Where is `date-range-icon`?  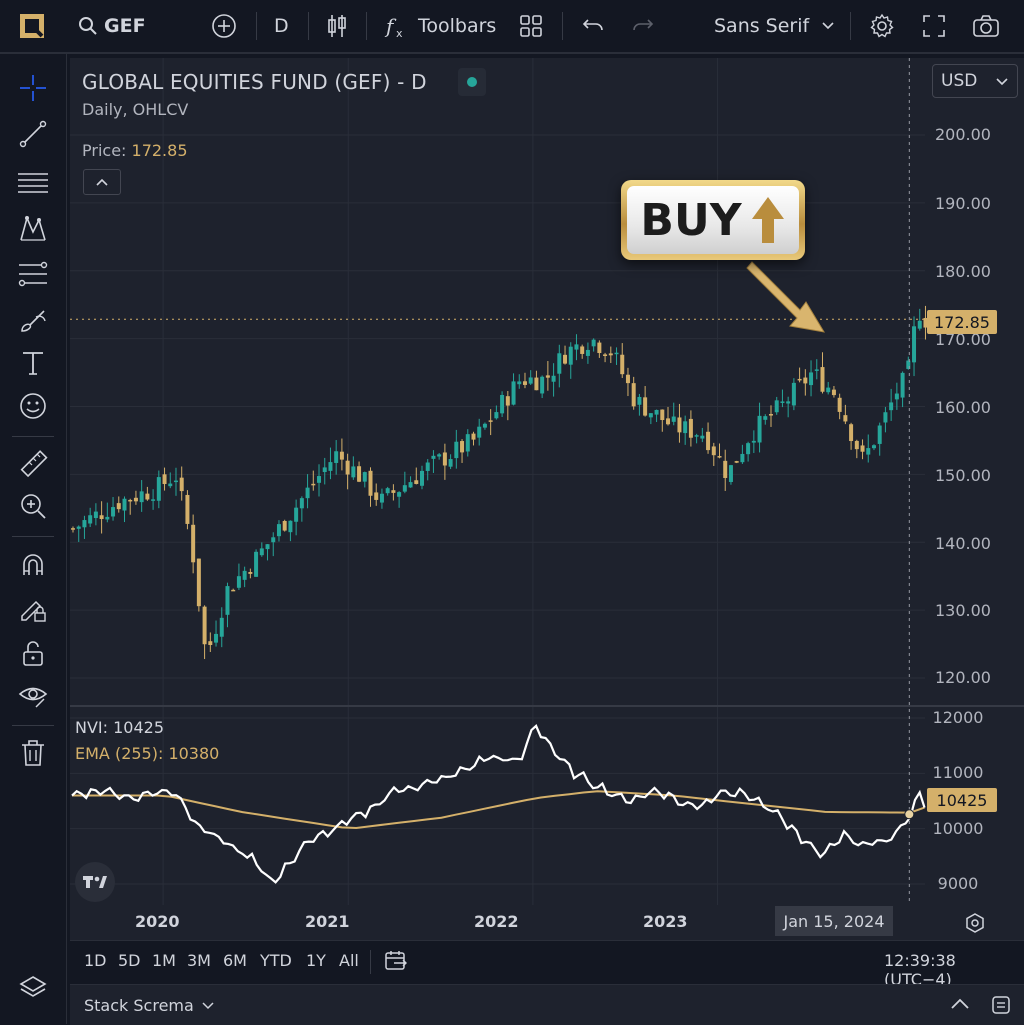
date-range-icon is located at coordinates (396, 963).